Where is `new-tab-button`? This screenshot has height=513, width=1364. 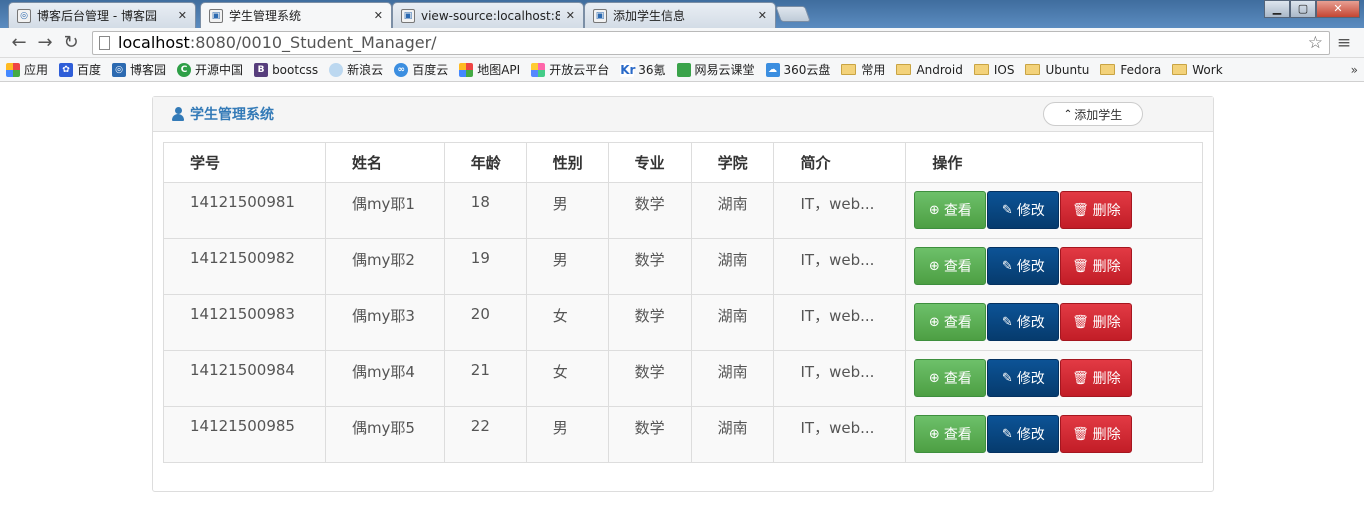 new-tab-button is located at coordinates (793, 14).